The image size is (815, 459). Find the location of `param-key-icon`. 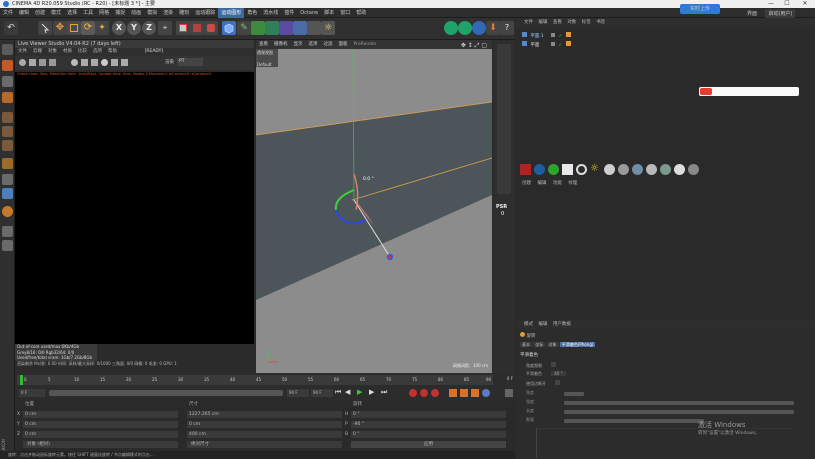

param-key-icon is located at coordinates (486, 393).